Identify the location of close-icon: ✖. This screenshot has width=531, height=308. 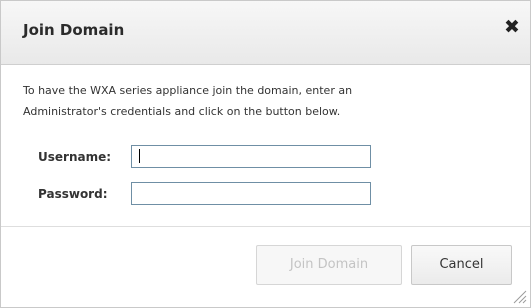
(512, 27).